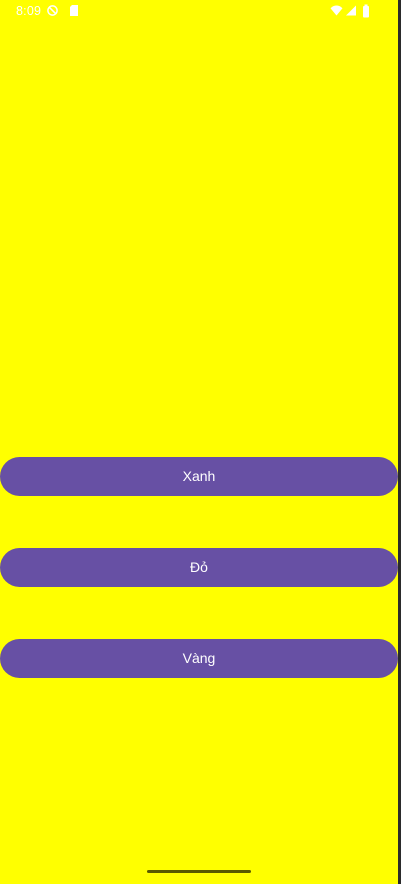 The image size is (401, 884). I want to click on battery-icon, so click(366, 11).